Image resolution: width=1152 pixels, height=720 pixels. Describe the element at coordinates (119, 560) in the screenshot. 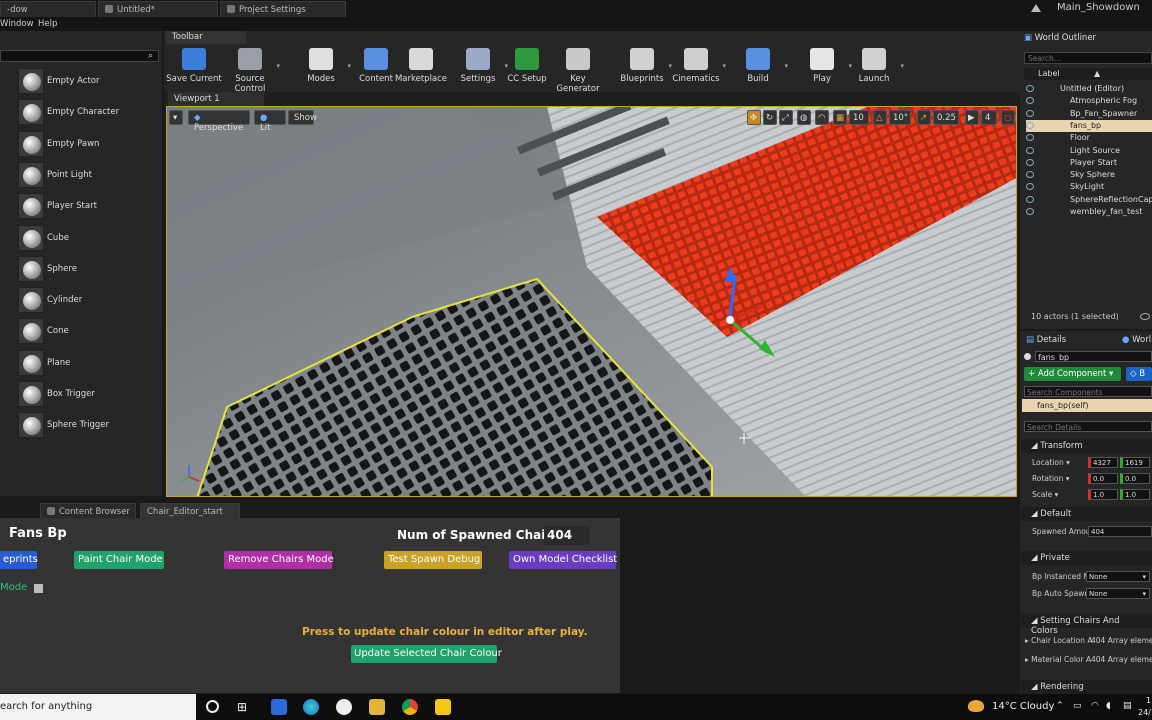

I see `paint-chair-mode-button: Paint Chair Mode` at that location.